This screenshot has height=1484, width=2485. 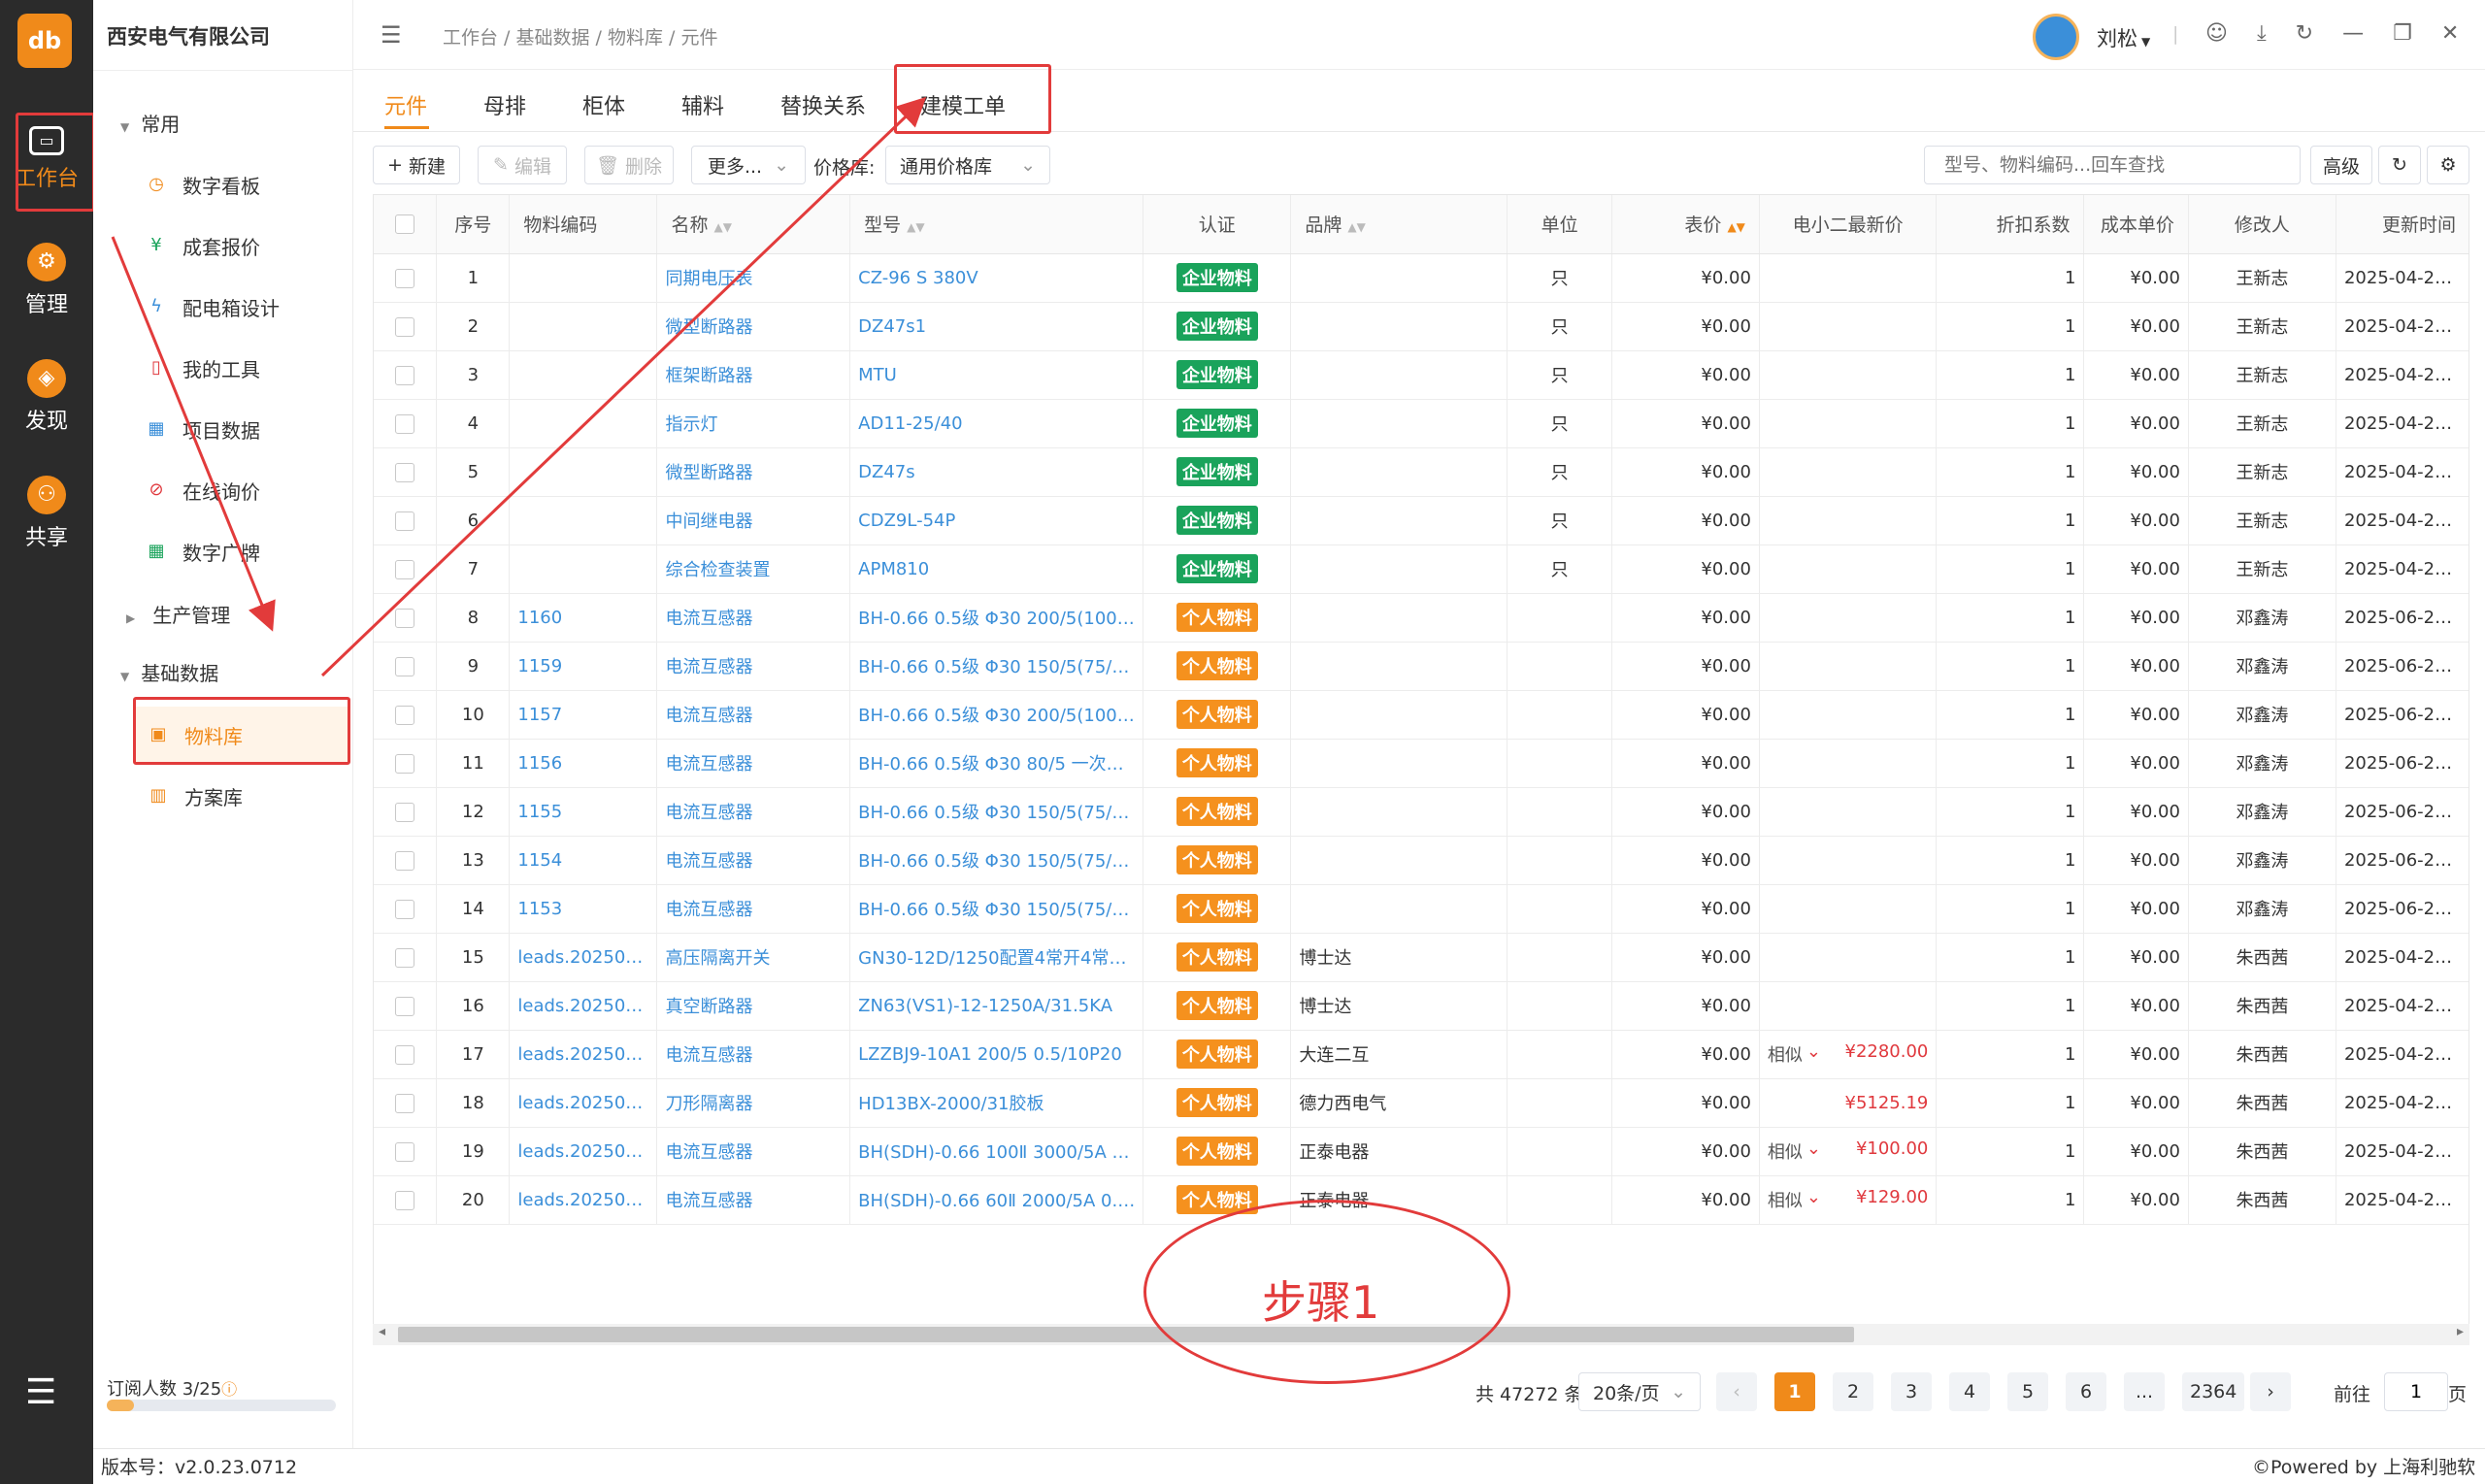 I want to click on table-row: 3 框架断路器 MTU 企业物料只 ¥0.00 1 ¥0.00 王新志 2025-04-25 1, so click(x=1421, y=375).